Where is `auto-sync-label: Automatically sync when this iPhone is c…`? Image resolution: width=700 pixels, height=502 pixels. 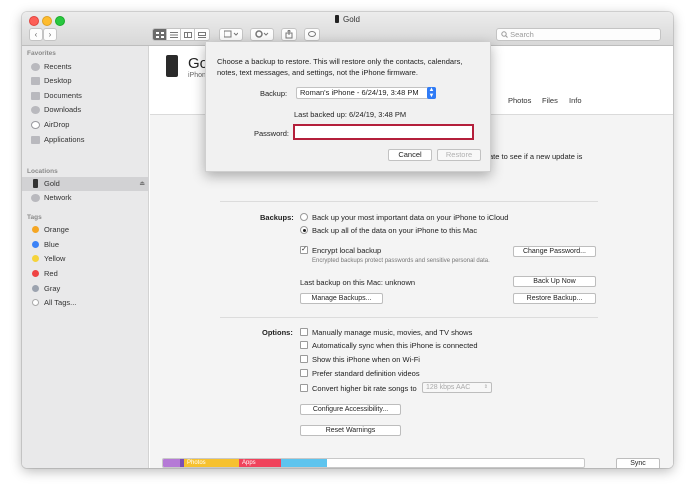
auto-sync-label: Automatically sync when this iPhone is c… is located at coordinates (395, 345).